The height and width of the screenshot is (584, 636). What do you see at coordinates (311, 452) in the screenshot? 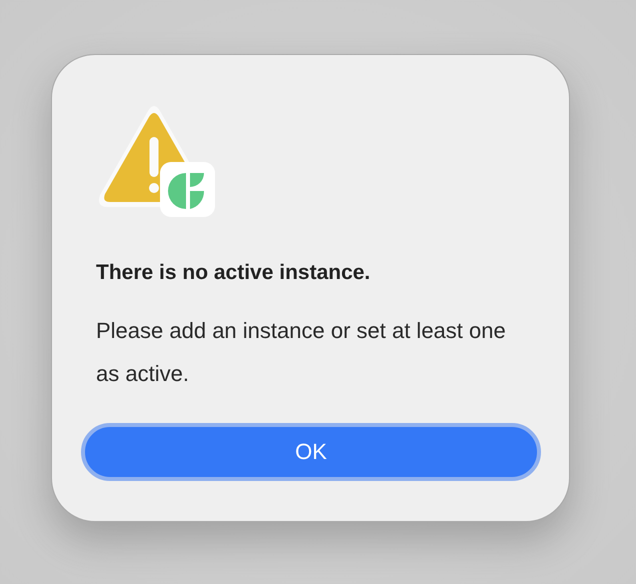
I see `ok-button: OK` at bounding box center [311, 452].